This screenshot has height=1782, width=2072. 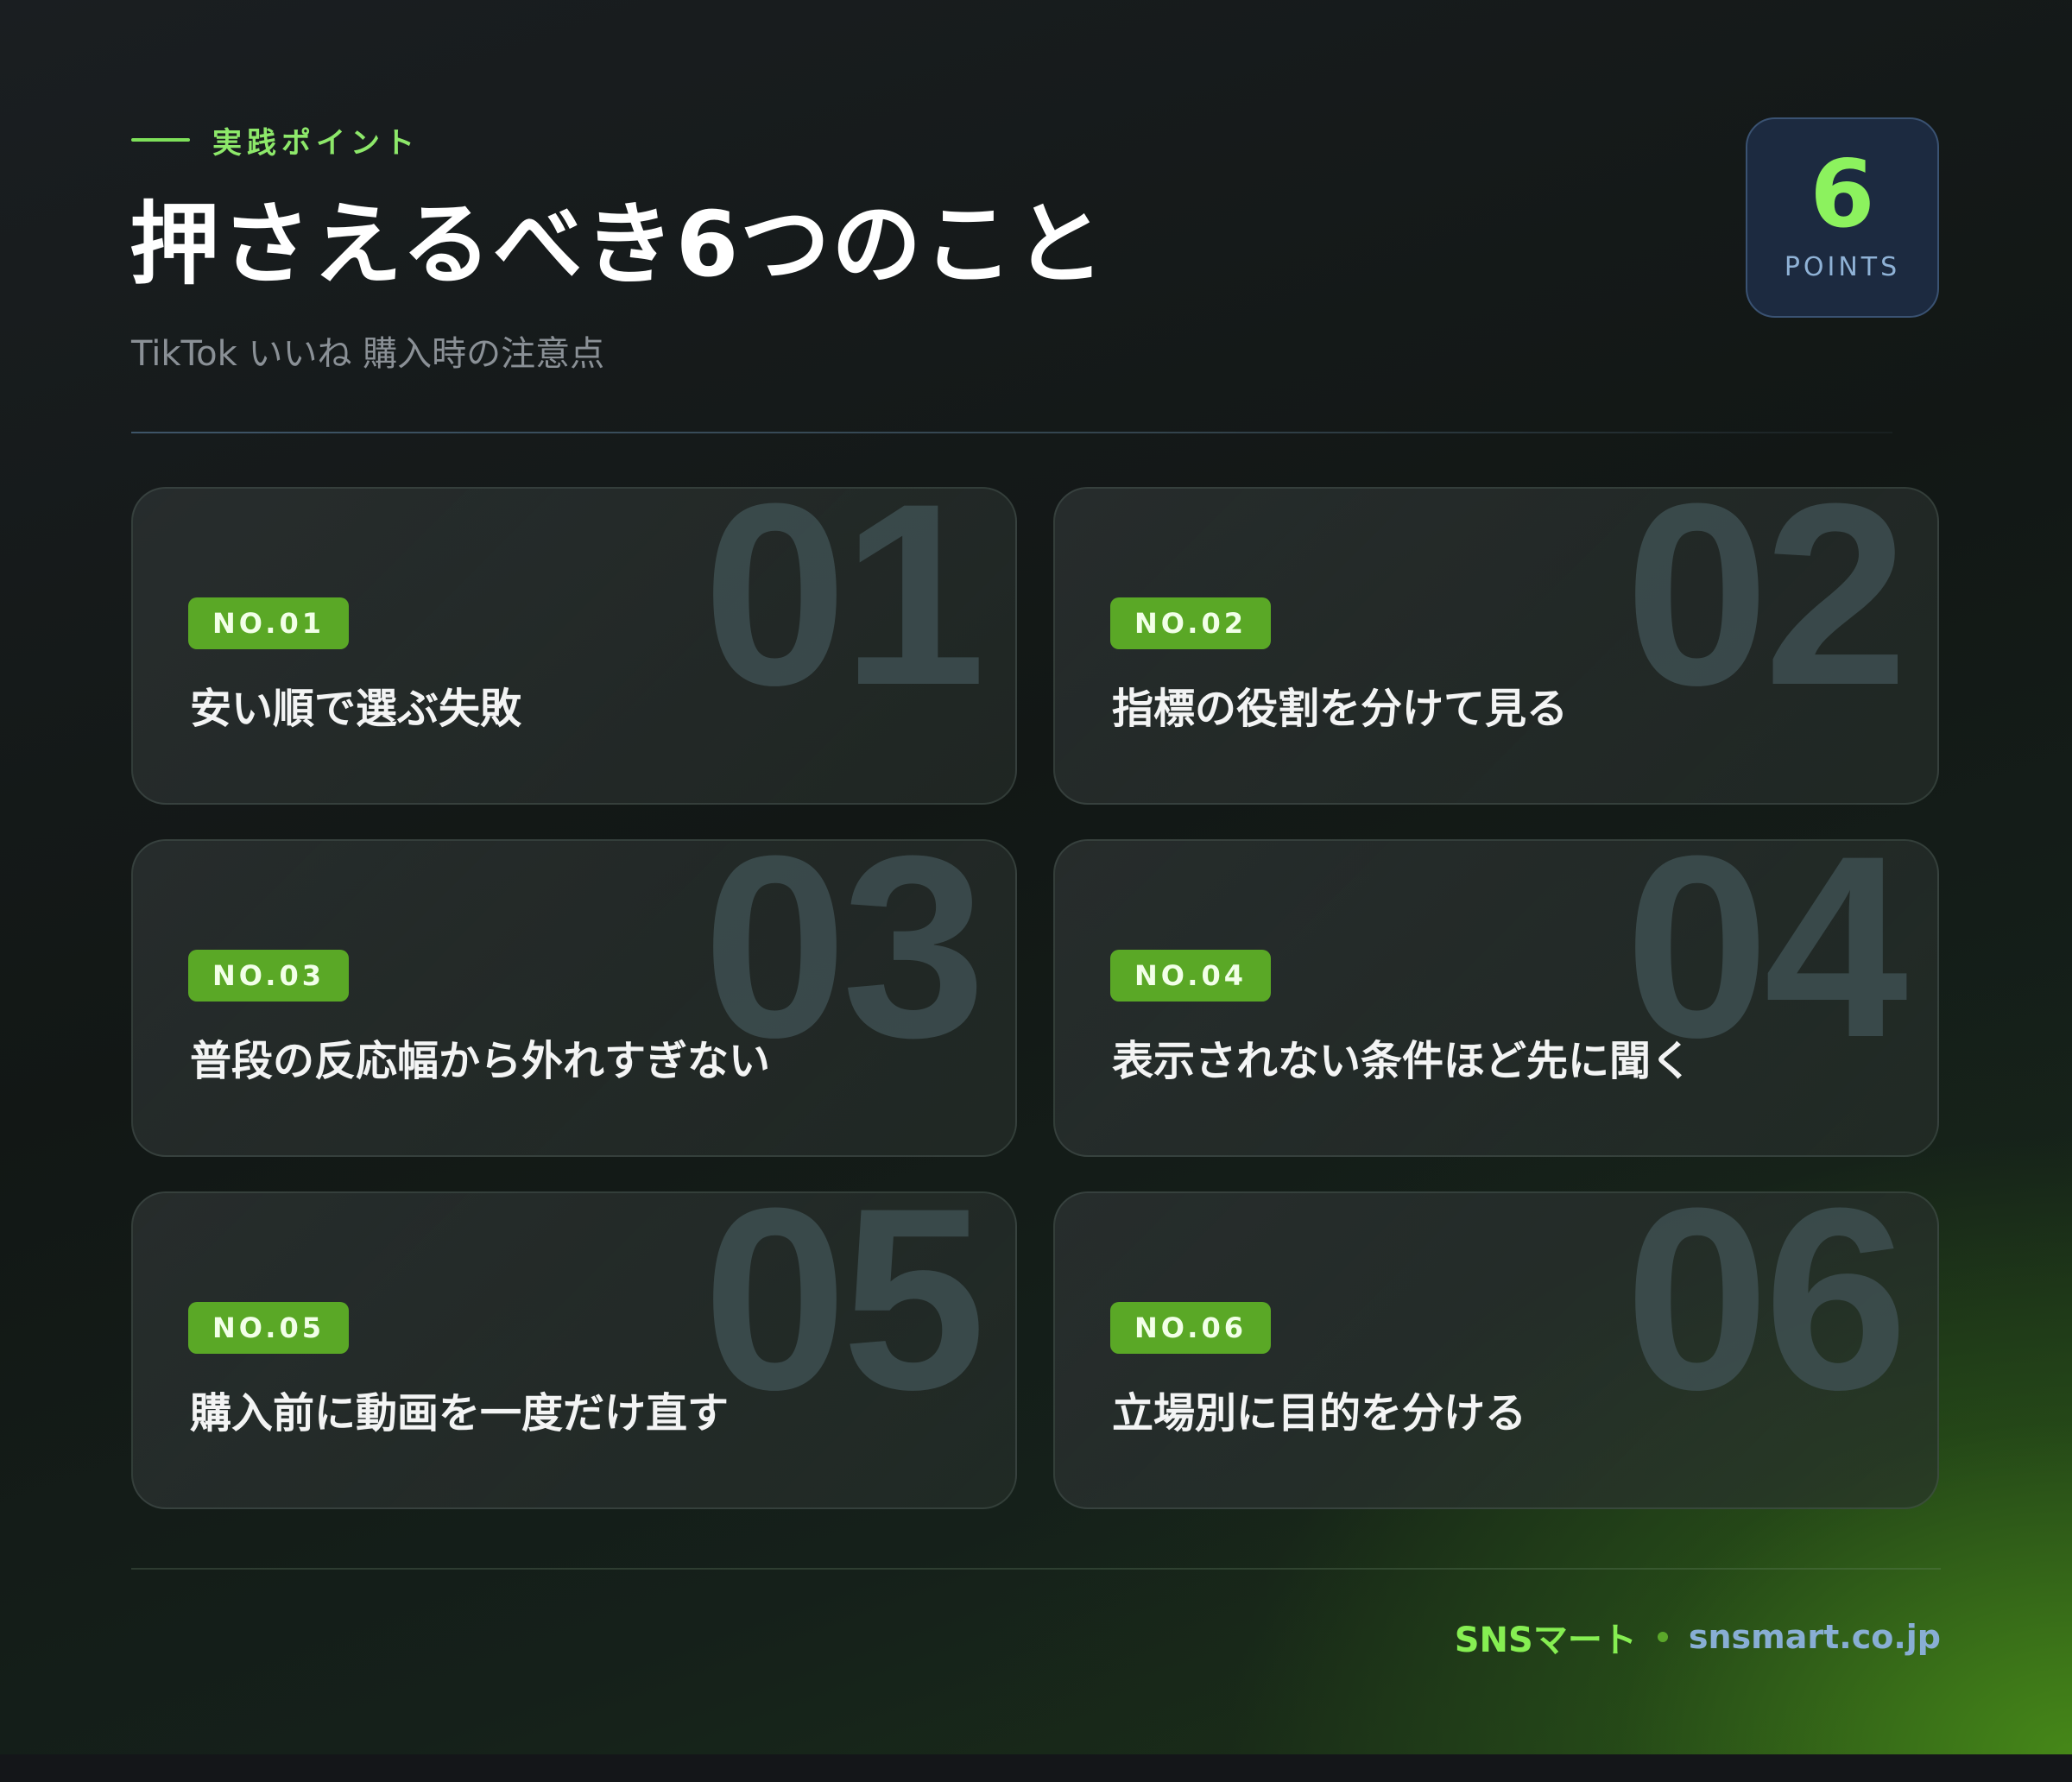 I want to click on points-label: POINTS, so click(x=1842, y=267).